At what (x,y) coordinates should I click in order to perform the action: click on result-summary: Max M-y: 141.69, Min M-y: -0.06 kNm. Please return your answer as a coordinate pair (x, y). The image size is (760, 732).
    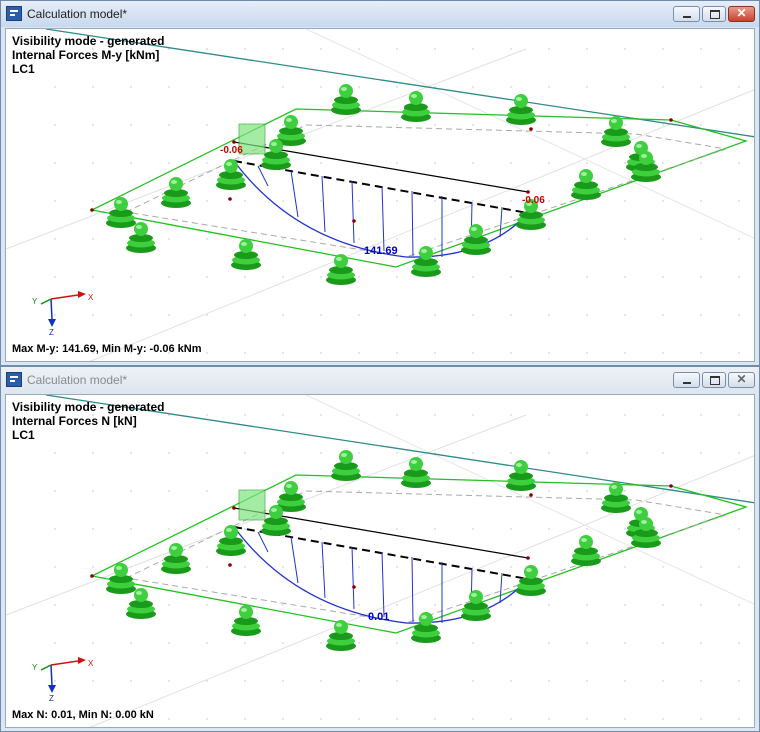
    Looking at the image, I should click on (107, 349).